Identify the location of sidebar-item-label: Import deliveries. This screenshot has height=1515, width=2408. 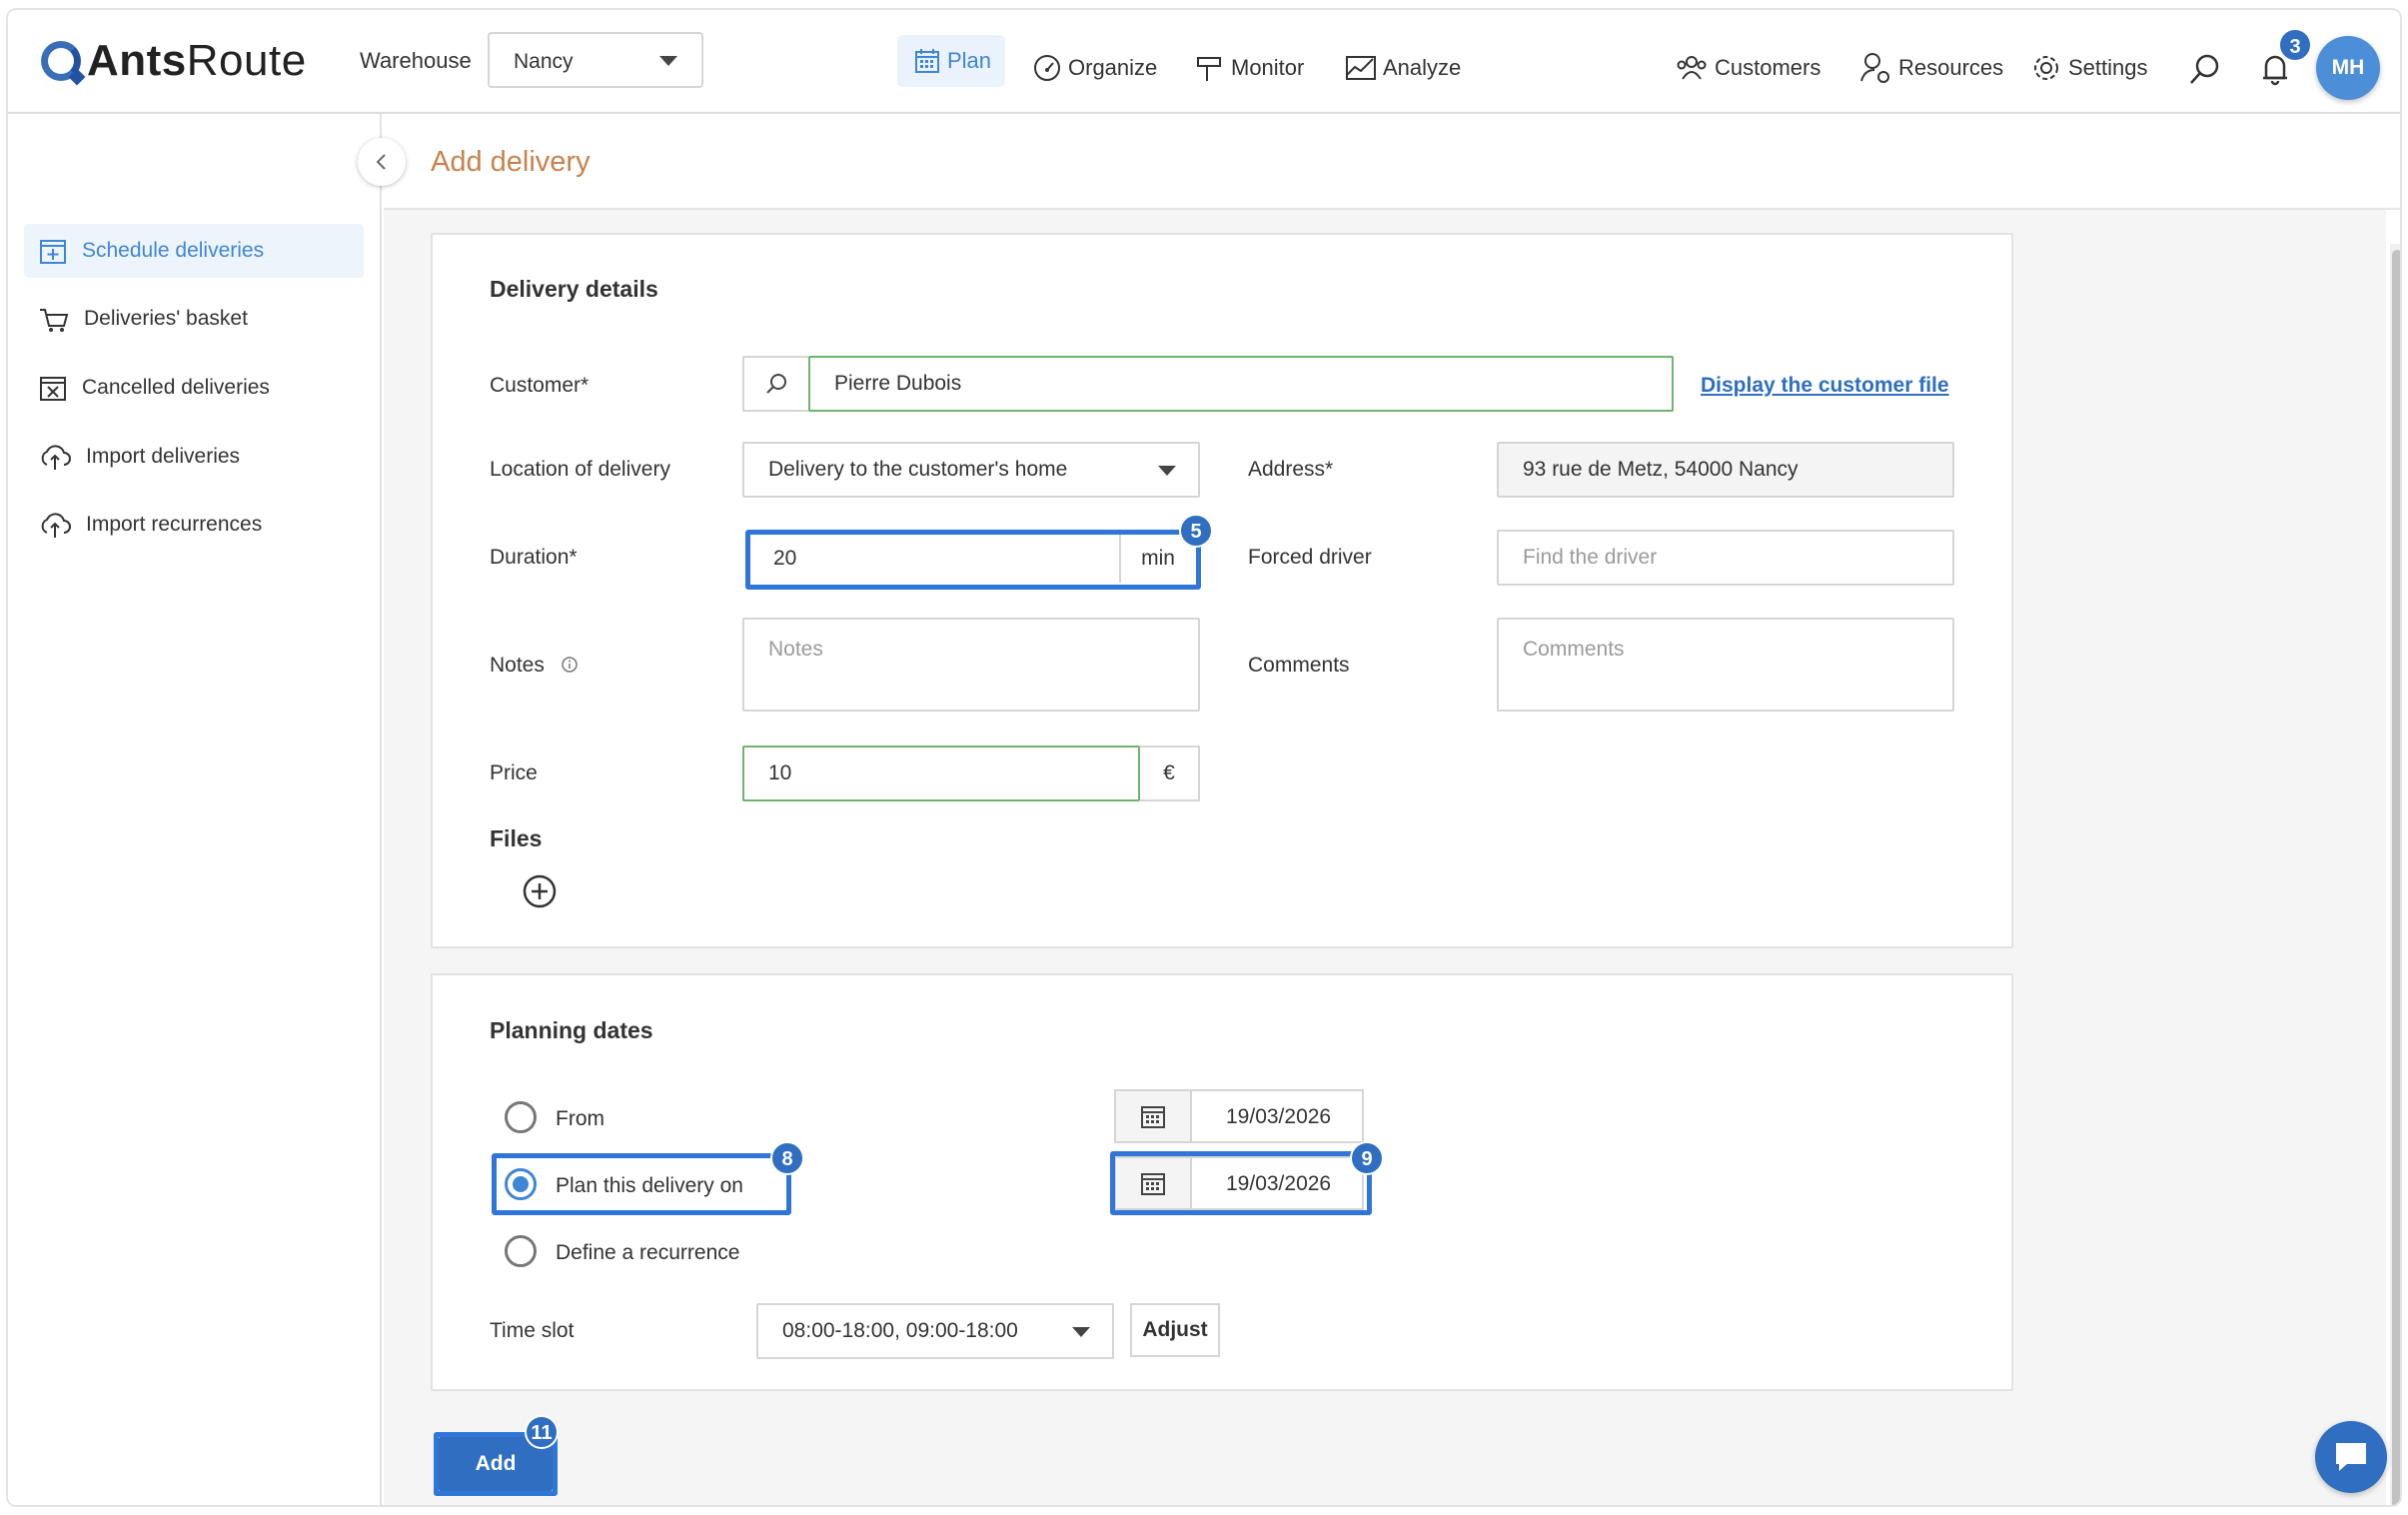
(163, 457).